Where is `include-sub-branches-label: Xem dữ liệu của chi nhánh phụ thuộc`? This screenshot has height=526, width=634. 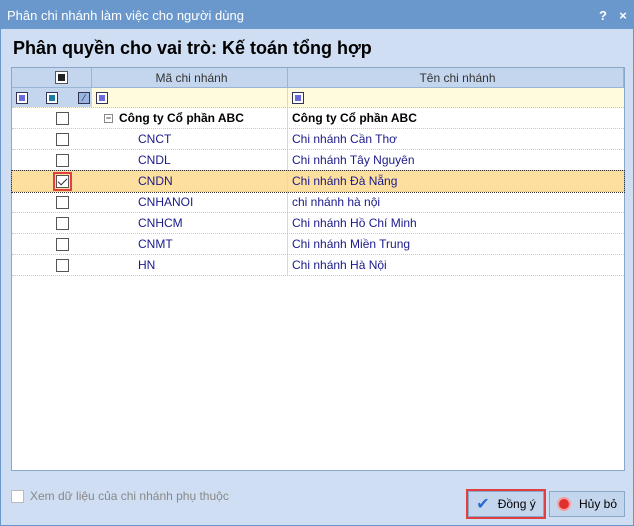 include-sub-branches-label: Xem dữ liệu của chi nhánh phụ thuộc is located at coordinates (129, 496).